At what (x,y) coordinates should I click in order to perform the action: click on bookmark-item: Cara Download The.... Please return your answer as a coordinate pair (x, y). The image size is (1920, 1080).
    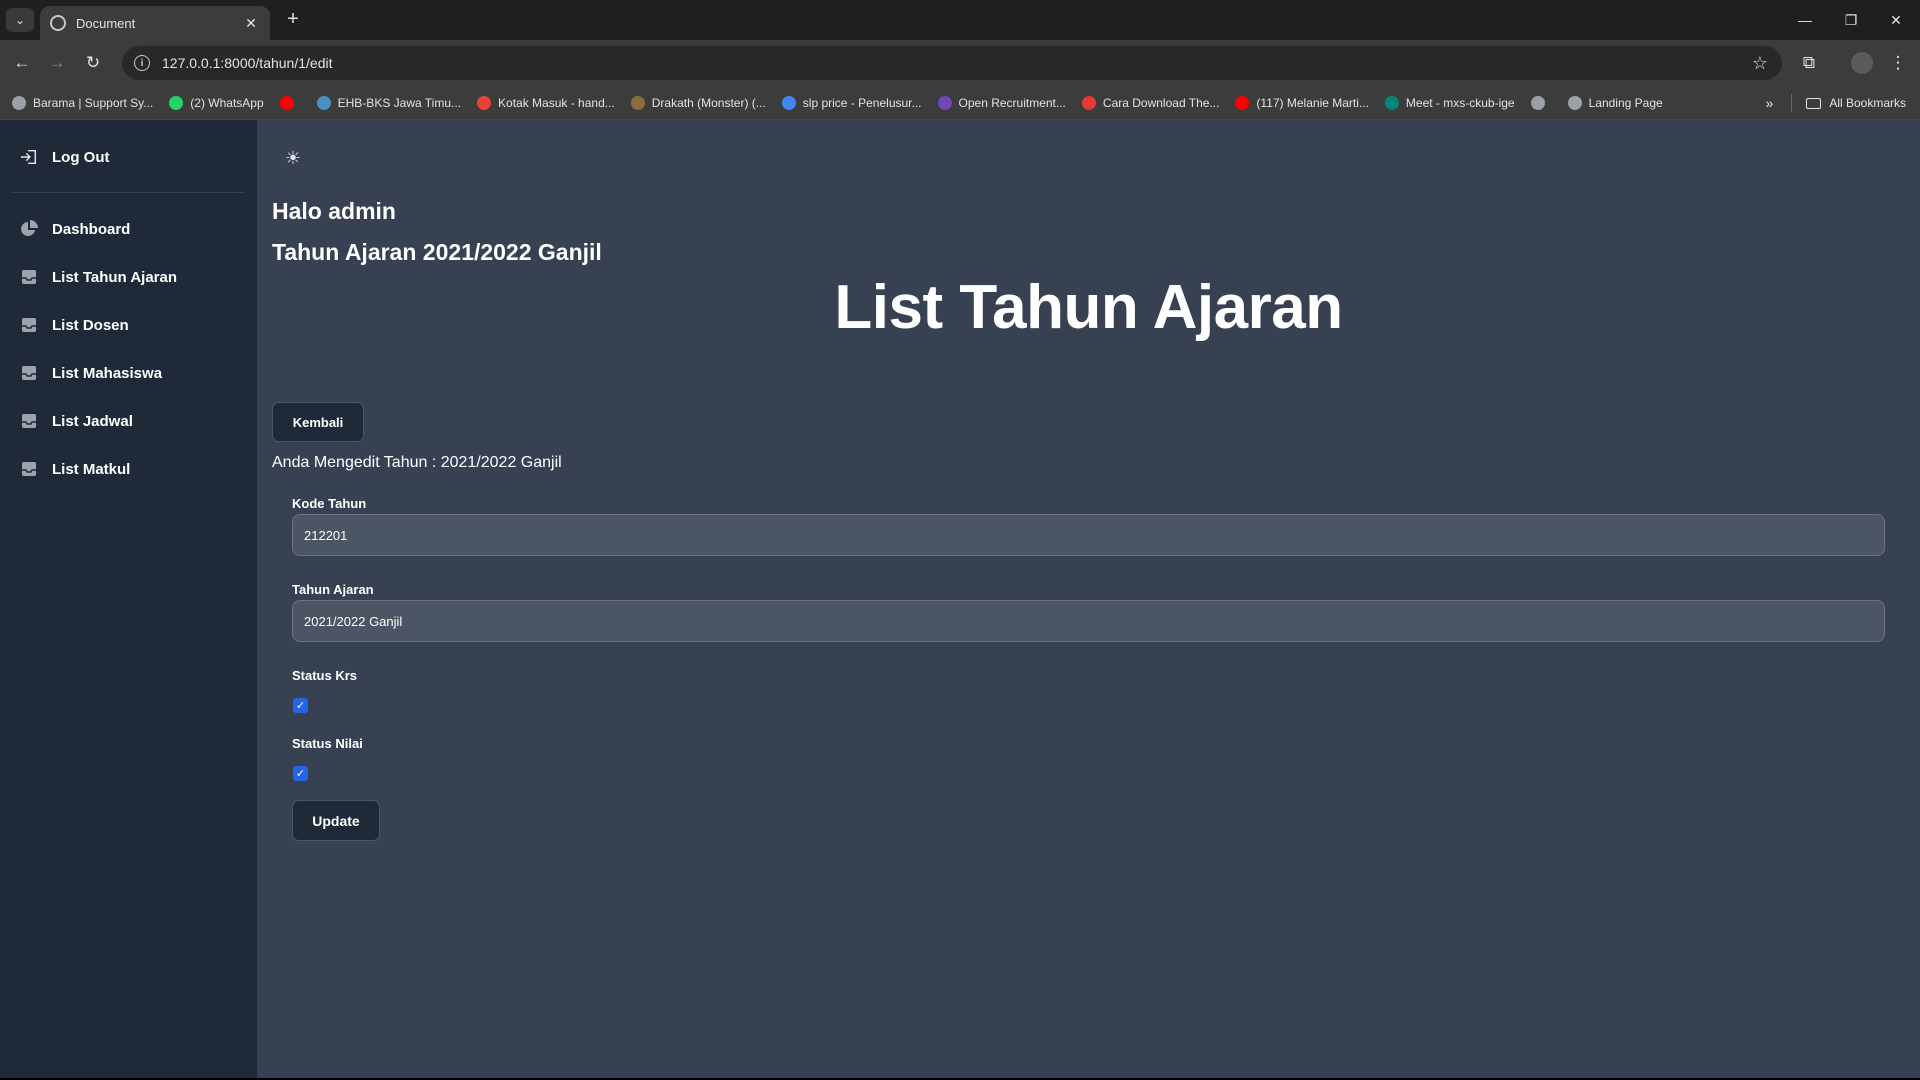
    Looking at the image, I should click on (1150, 102).